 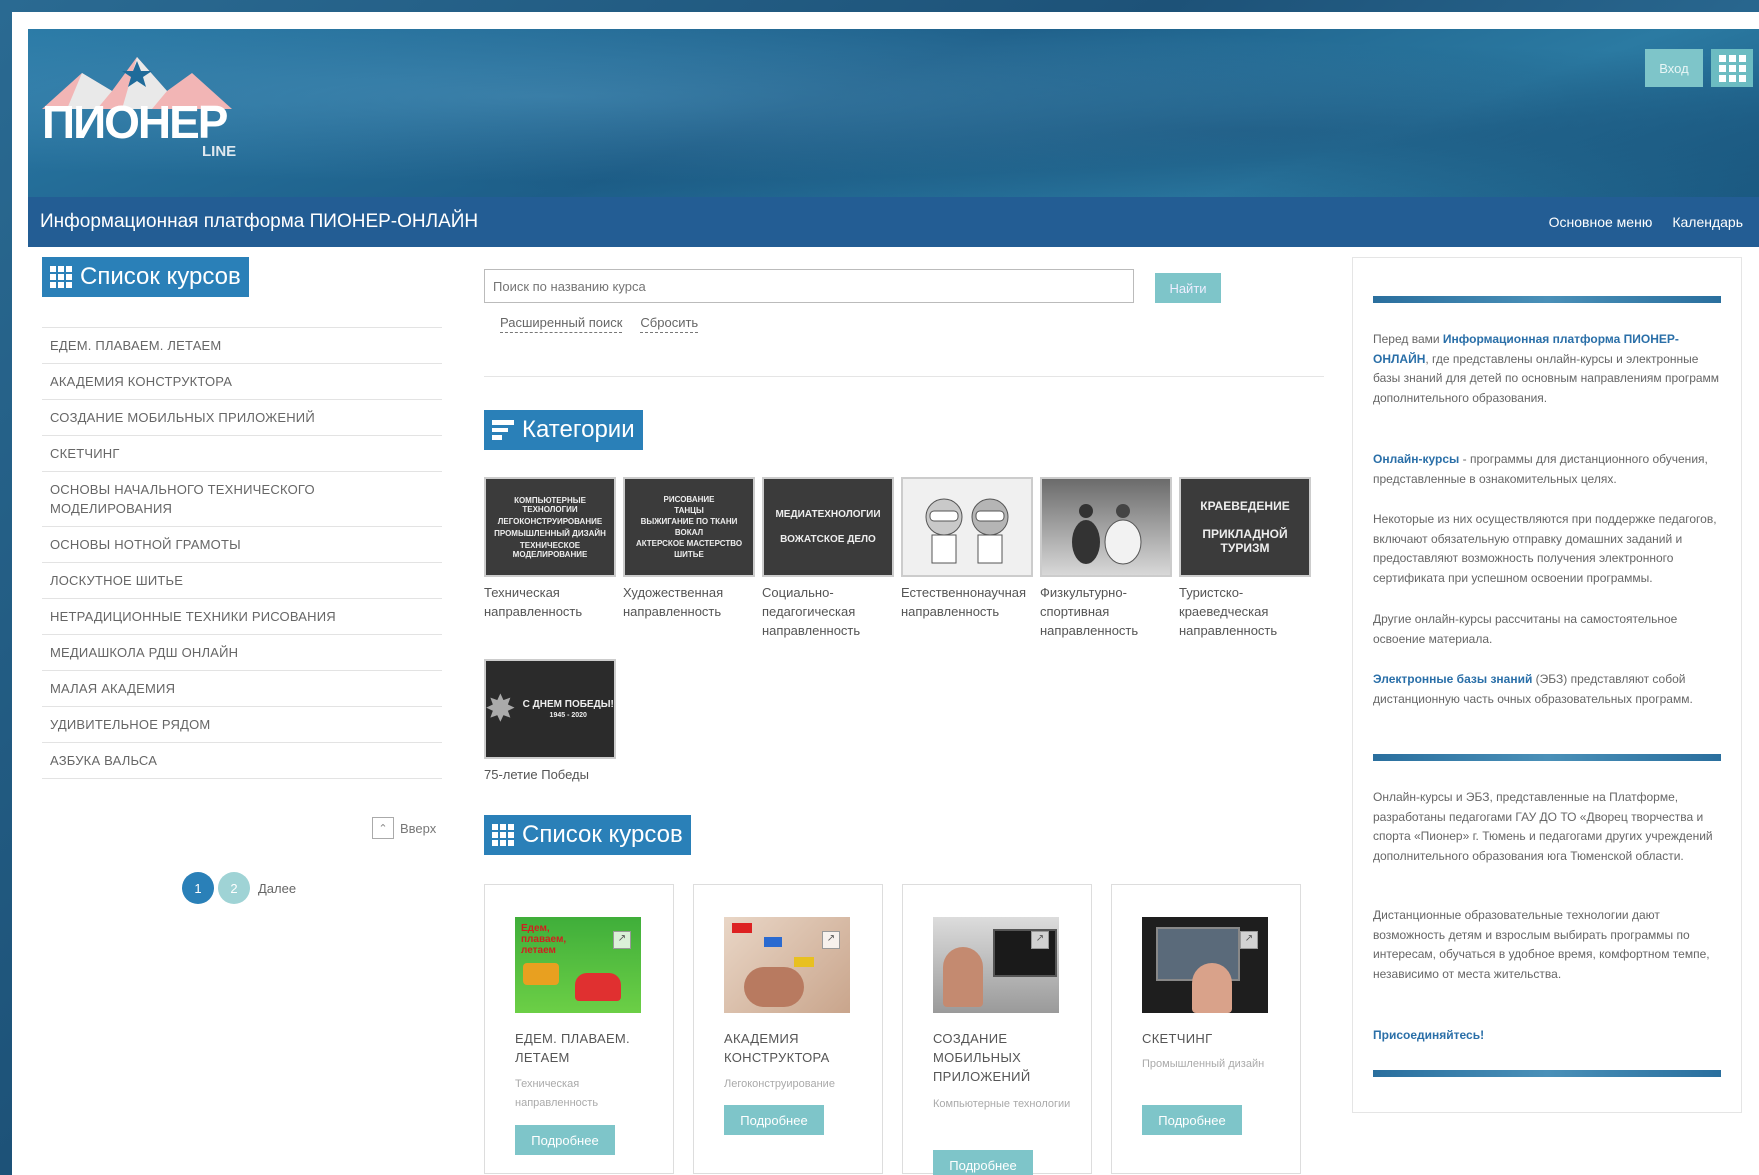 I want to click on divider, so click(x=904, y=376).